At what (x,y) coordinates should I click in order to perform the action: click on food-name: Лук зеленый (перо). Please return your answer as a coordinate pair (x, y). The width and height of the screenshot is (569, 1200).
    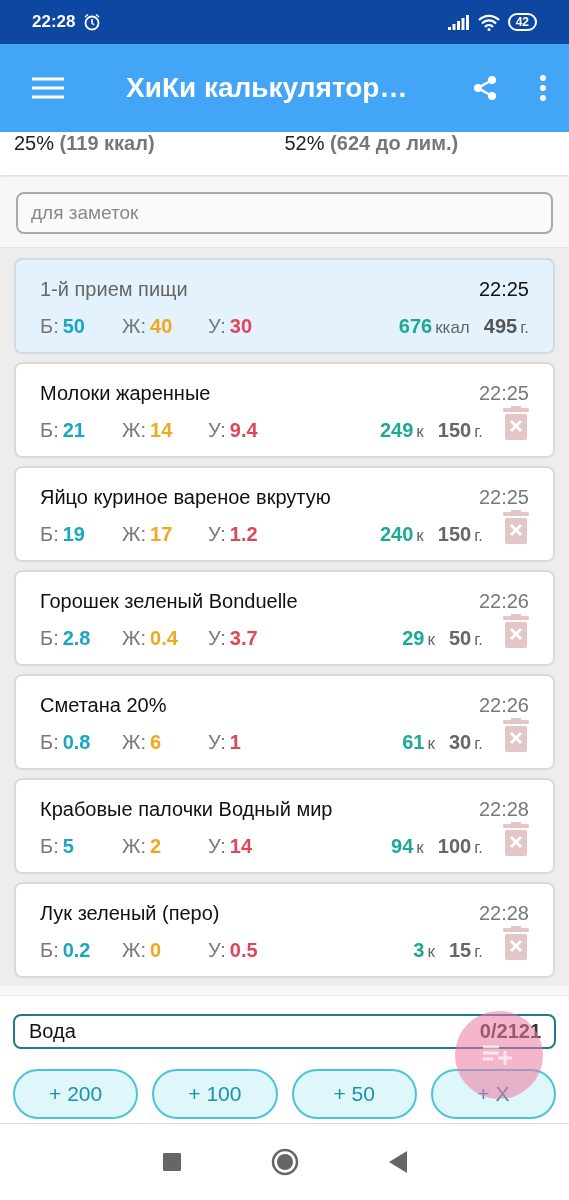
    Looking at the image, I should click on (130, 913).